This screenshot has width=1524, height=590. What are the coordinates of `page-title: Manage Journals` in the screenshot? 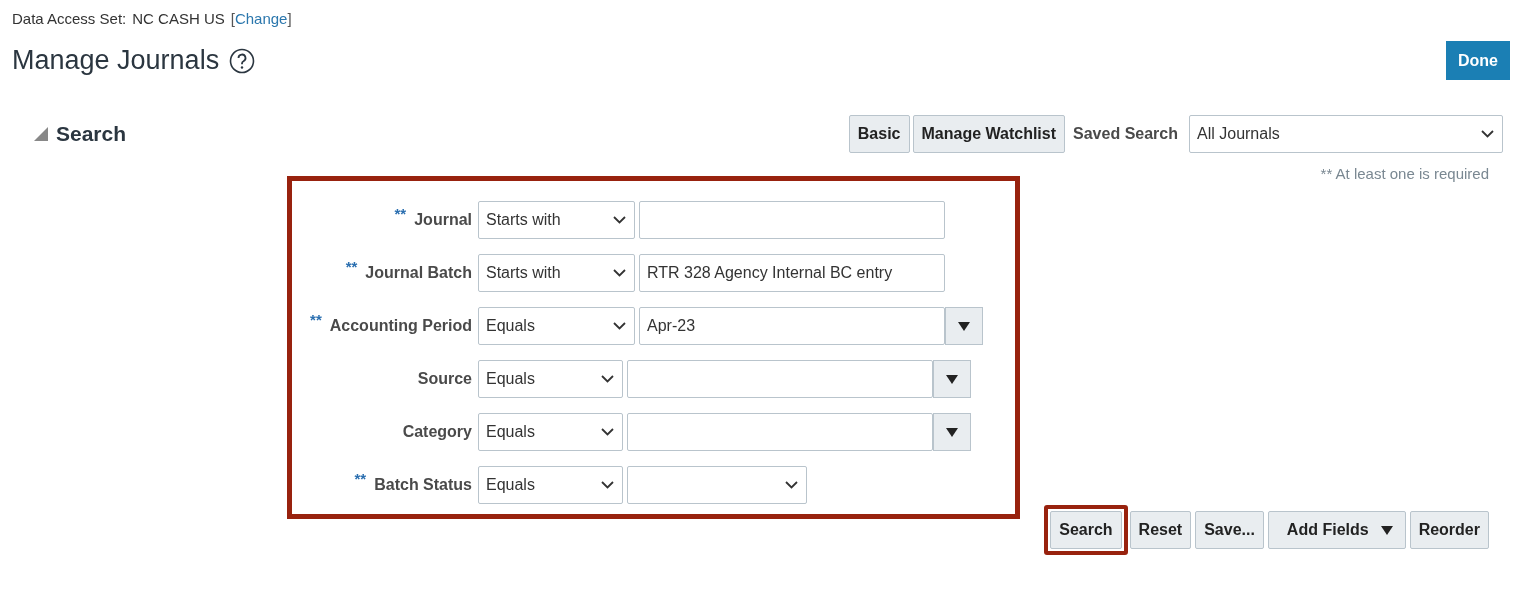 It's located at (116, 60).